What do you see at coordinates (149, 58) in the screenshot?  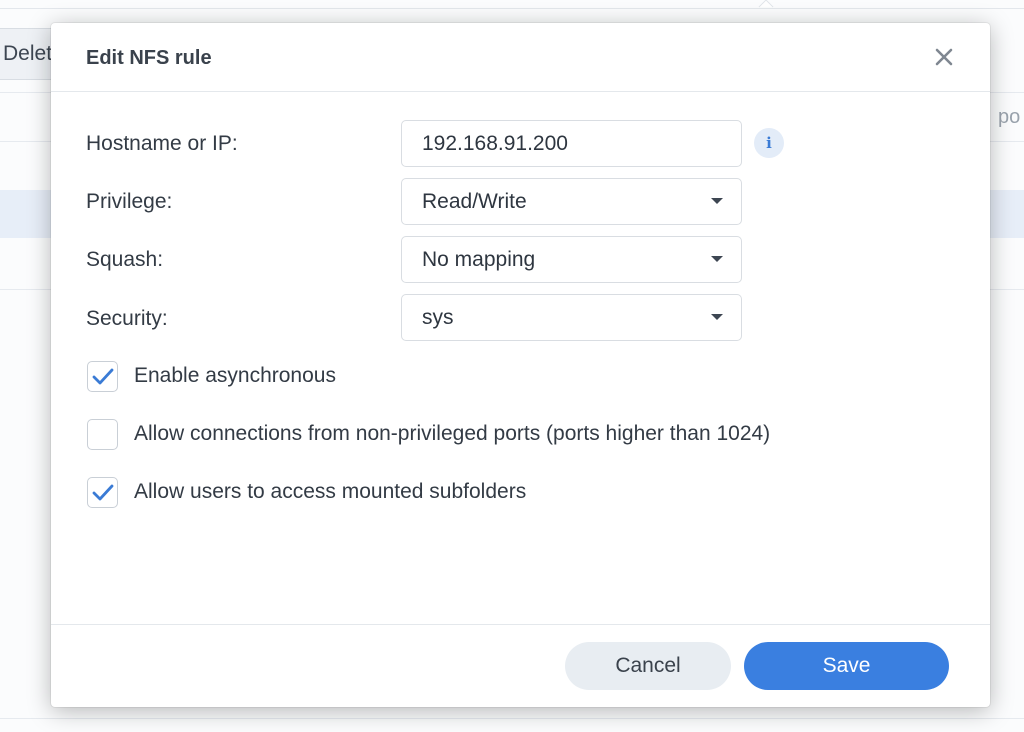 I see `dialog-title: Edit NFS rule` at bounding box center [149, 58].